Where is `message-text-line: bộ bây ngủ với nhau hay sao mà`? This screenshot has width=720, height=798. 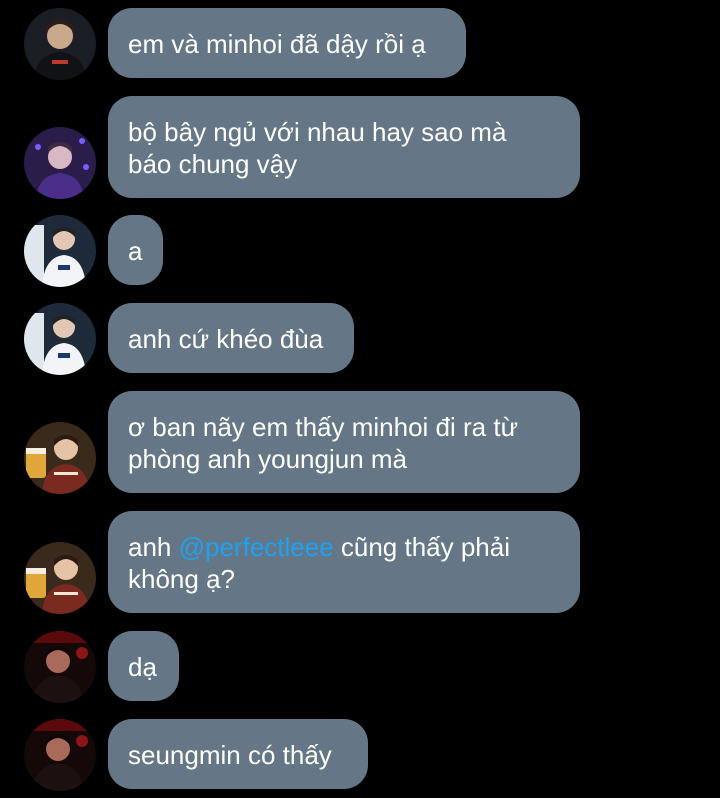 message-text-line: bộ bây ngủ với nhau hay sao mà is located at coordinates (317, 132).